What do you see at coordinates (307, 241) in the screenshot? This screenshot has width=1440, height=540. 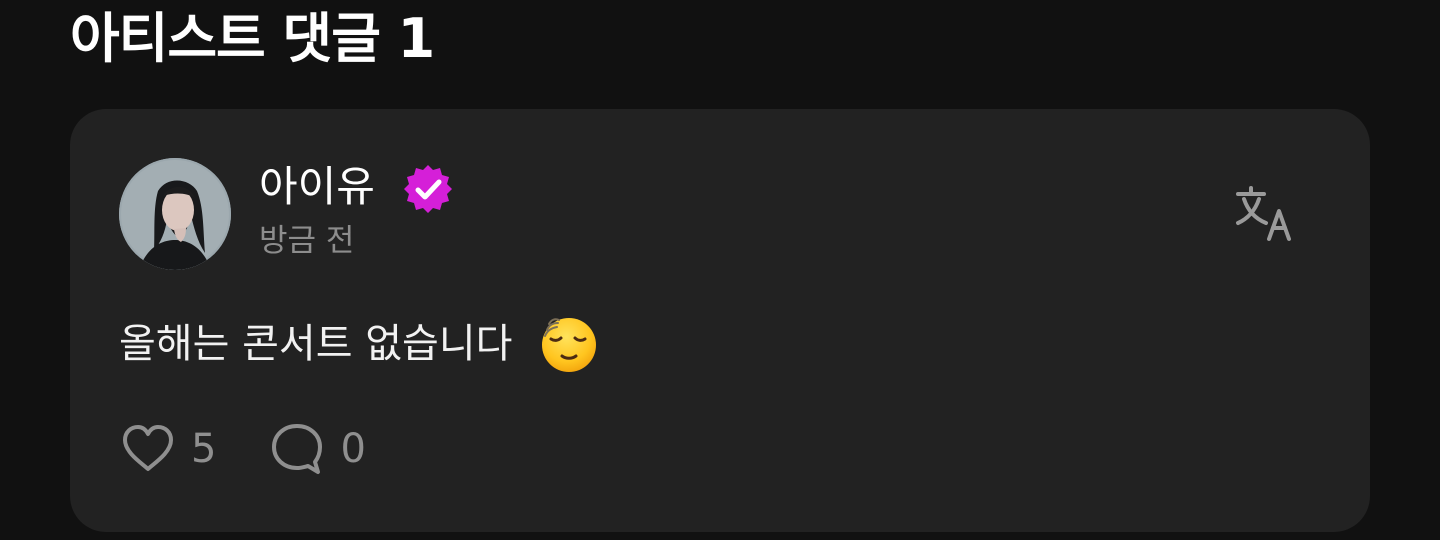 I see `comment-timestamp: 방금 전` at bounding box center [307, 241].